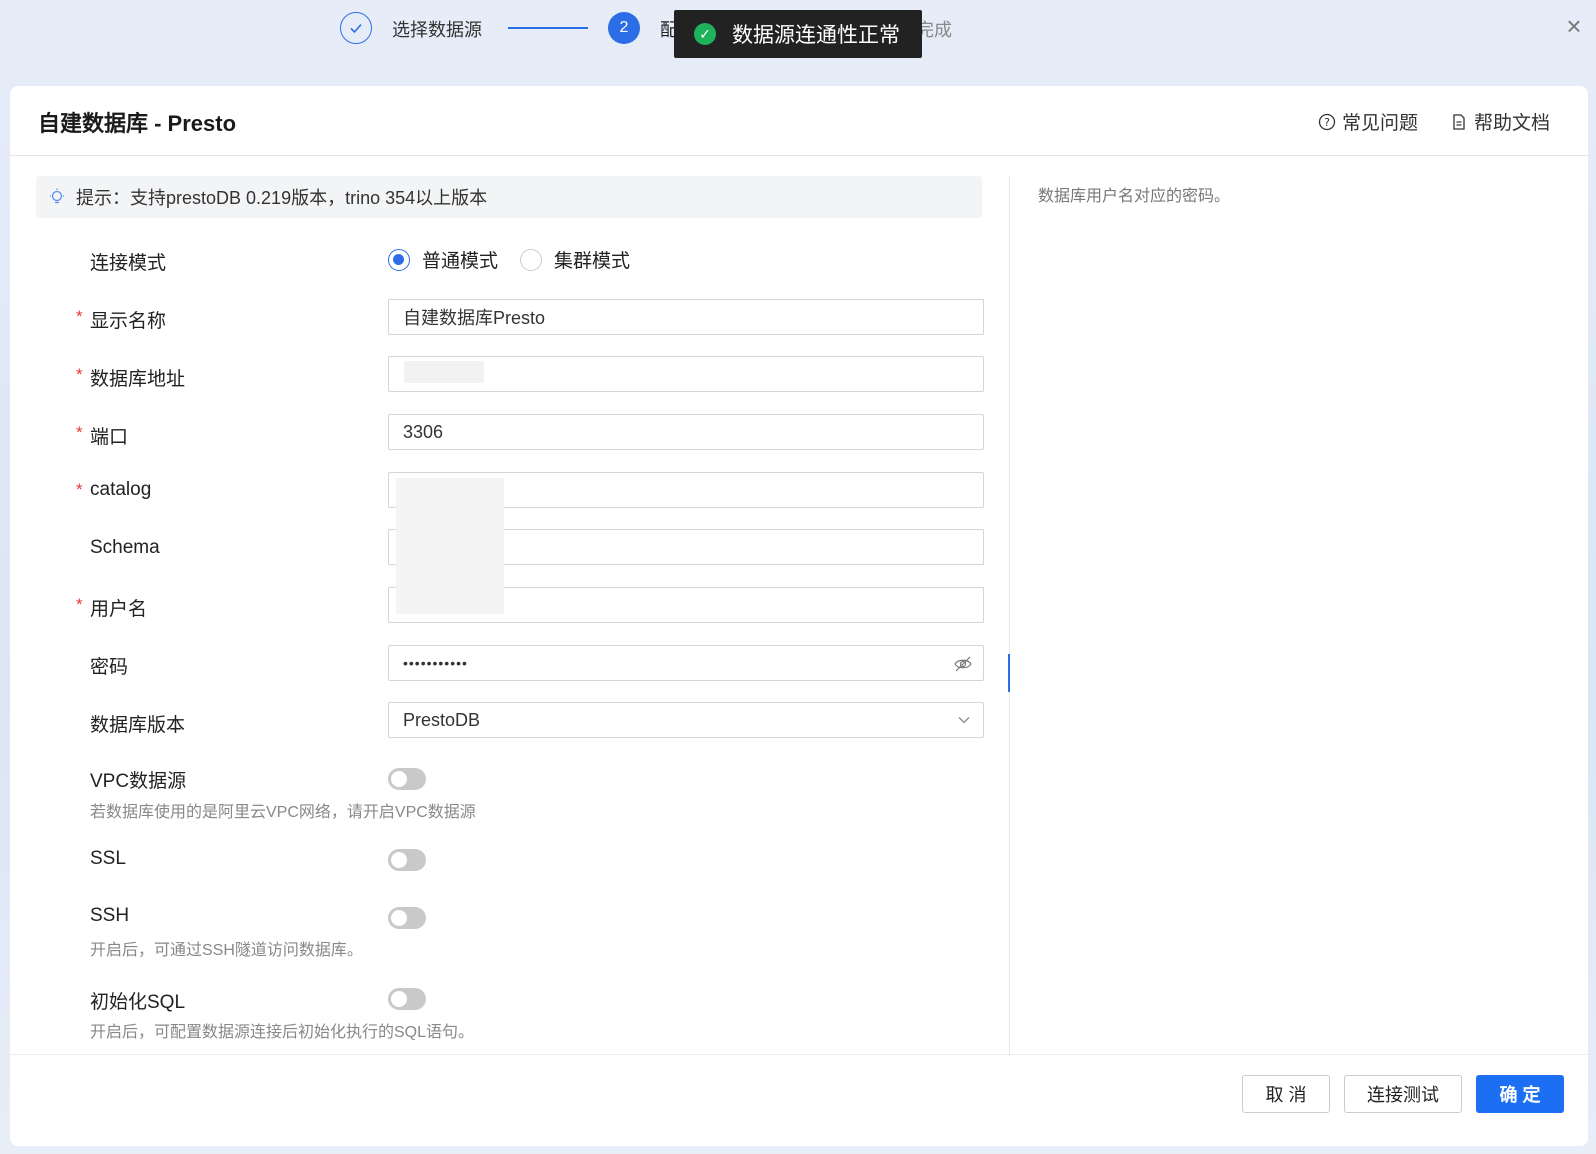 The width and height of the screenshot is (1596, 1154). What do you see at coordinates (799, 121) in the screenshot?
I see `panel-header: 自建数据库 - Presto ? 常见问题 帮助文档` at bounding box center [799, 121].